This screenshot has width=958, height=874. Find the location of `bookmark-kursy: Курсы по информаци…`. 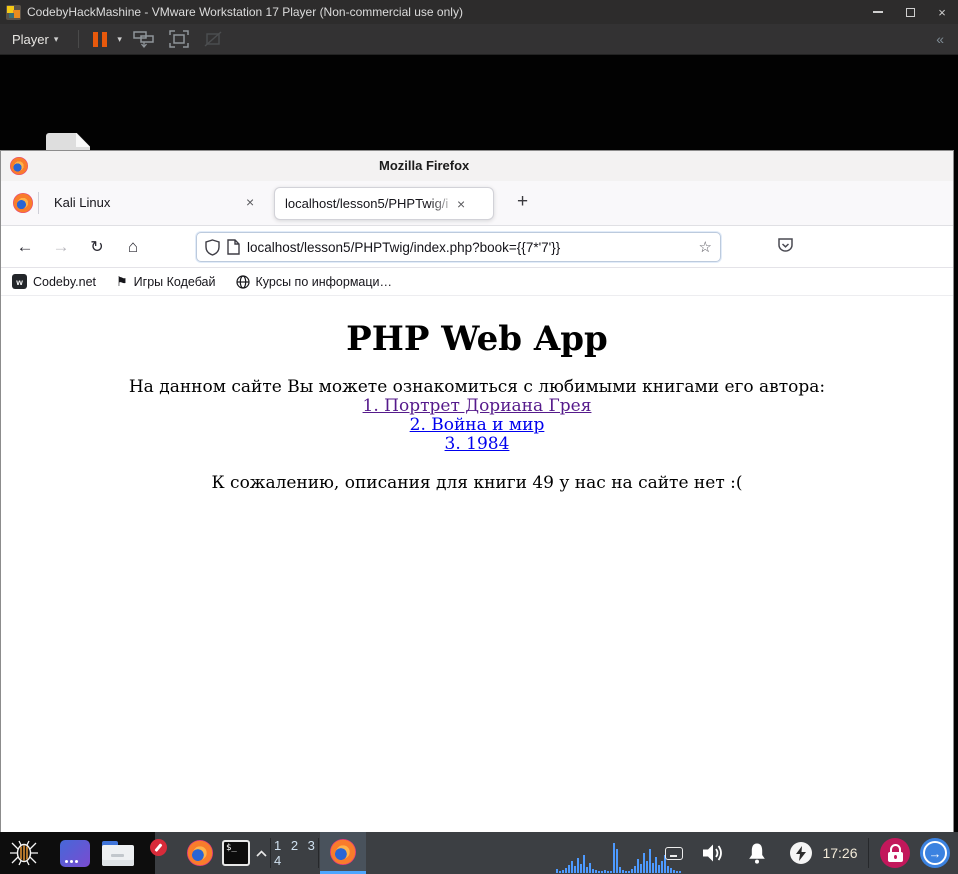

bookmark-kursy: Курсы по информаци… is located at coordinates (314, 281).